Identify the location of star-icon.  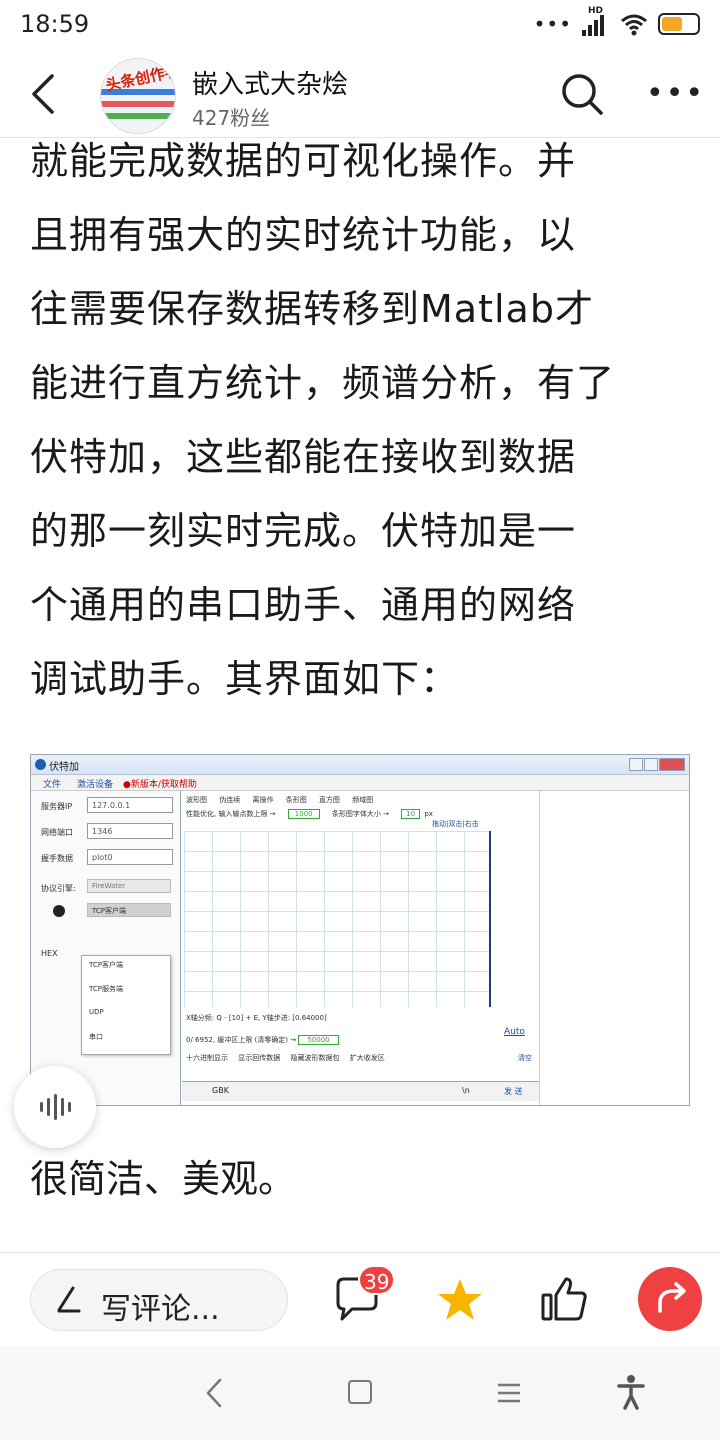
(460, 1300).